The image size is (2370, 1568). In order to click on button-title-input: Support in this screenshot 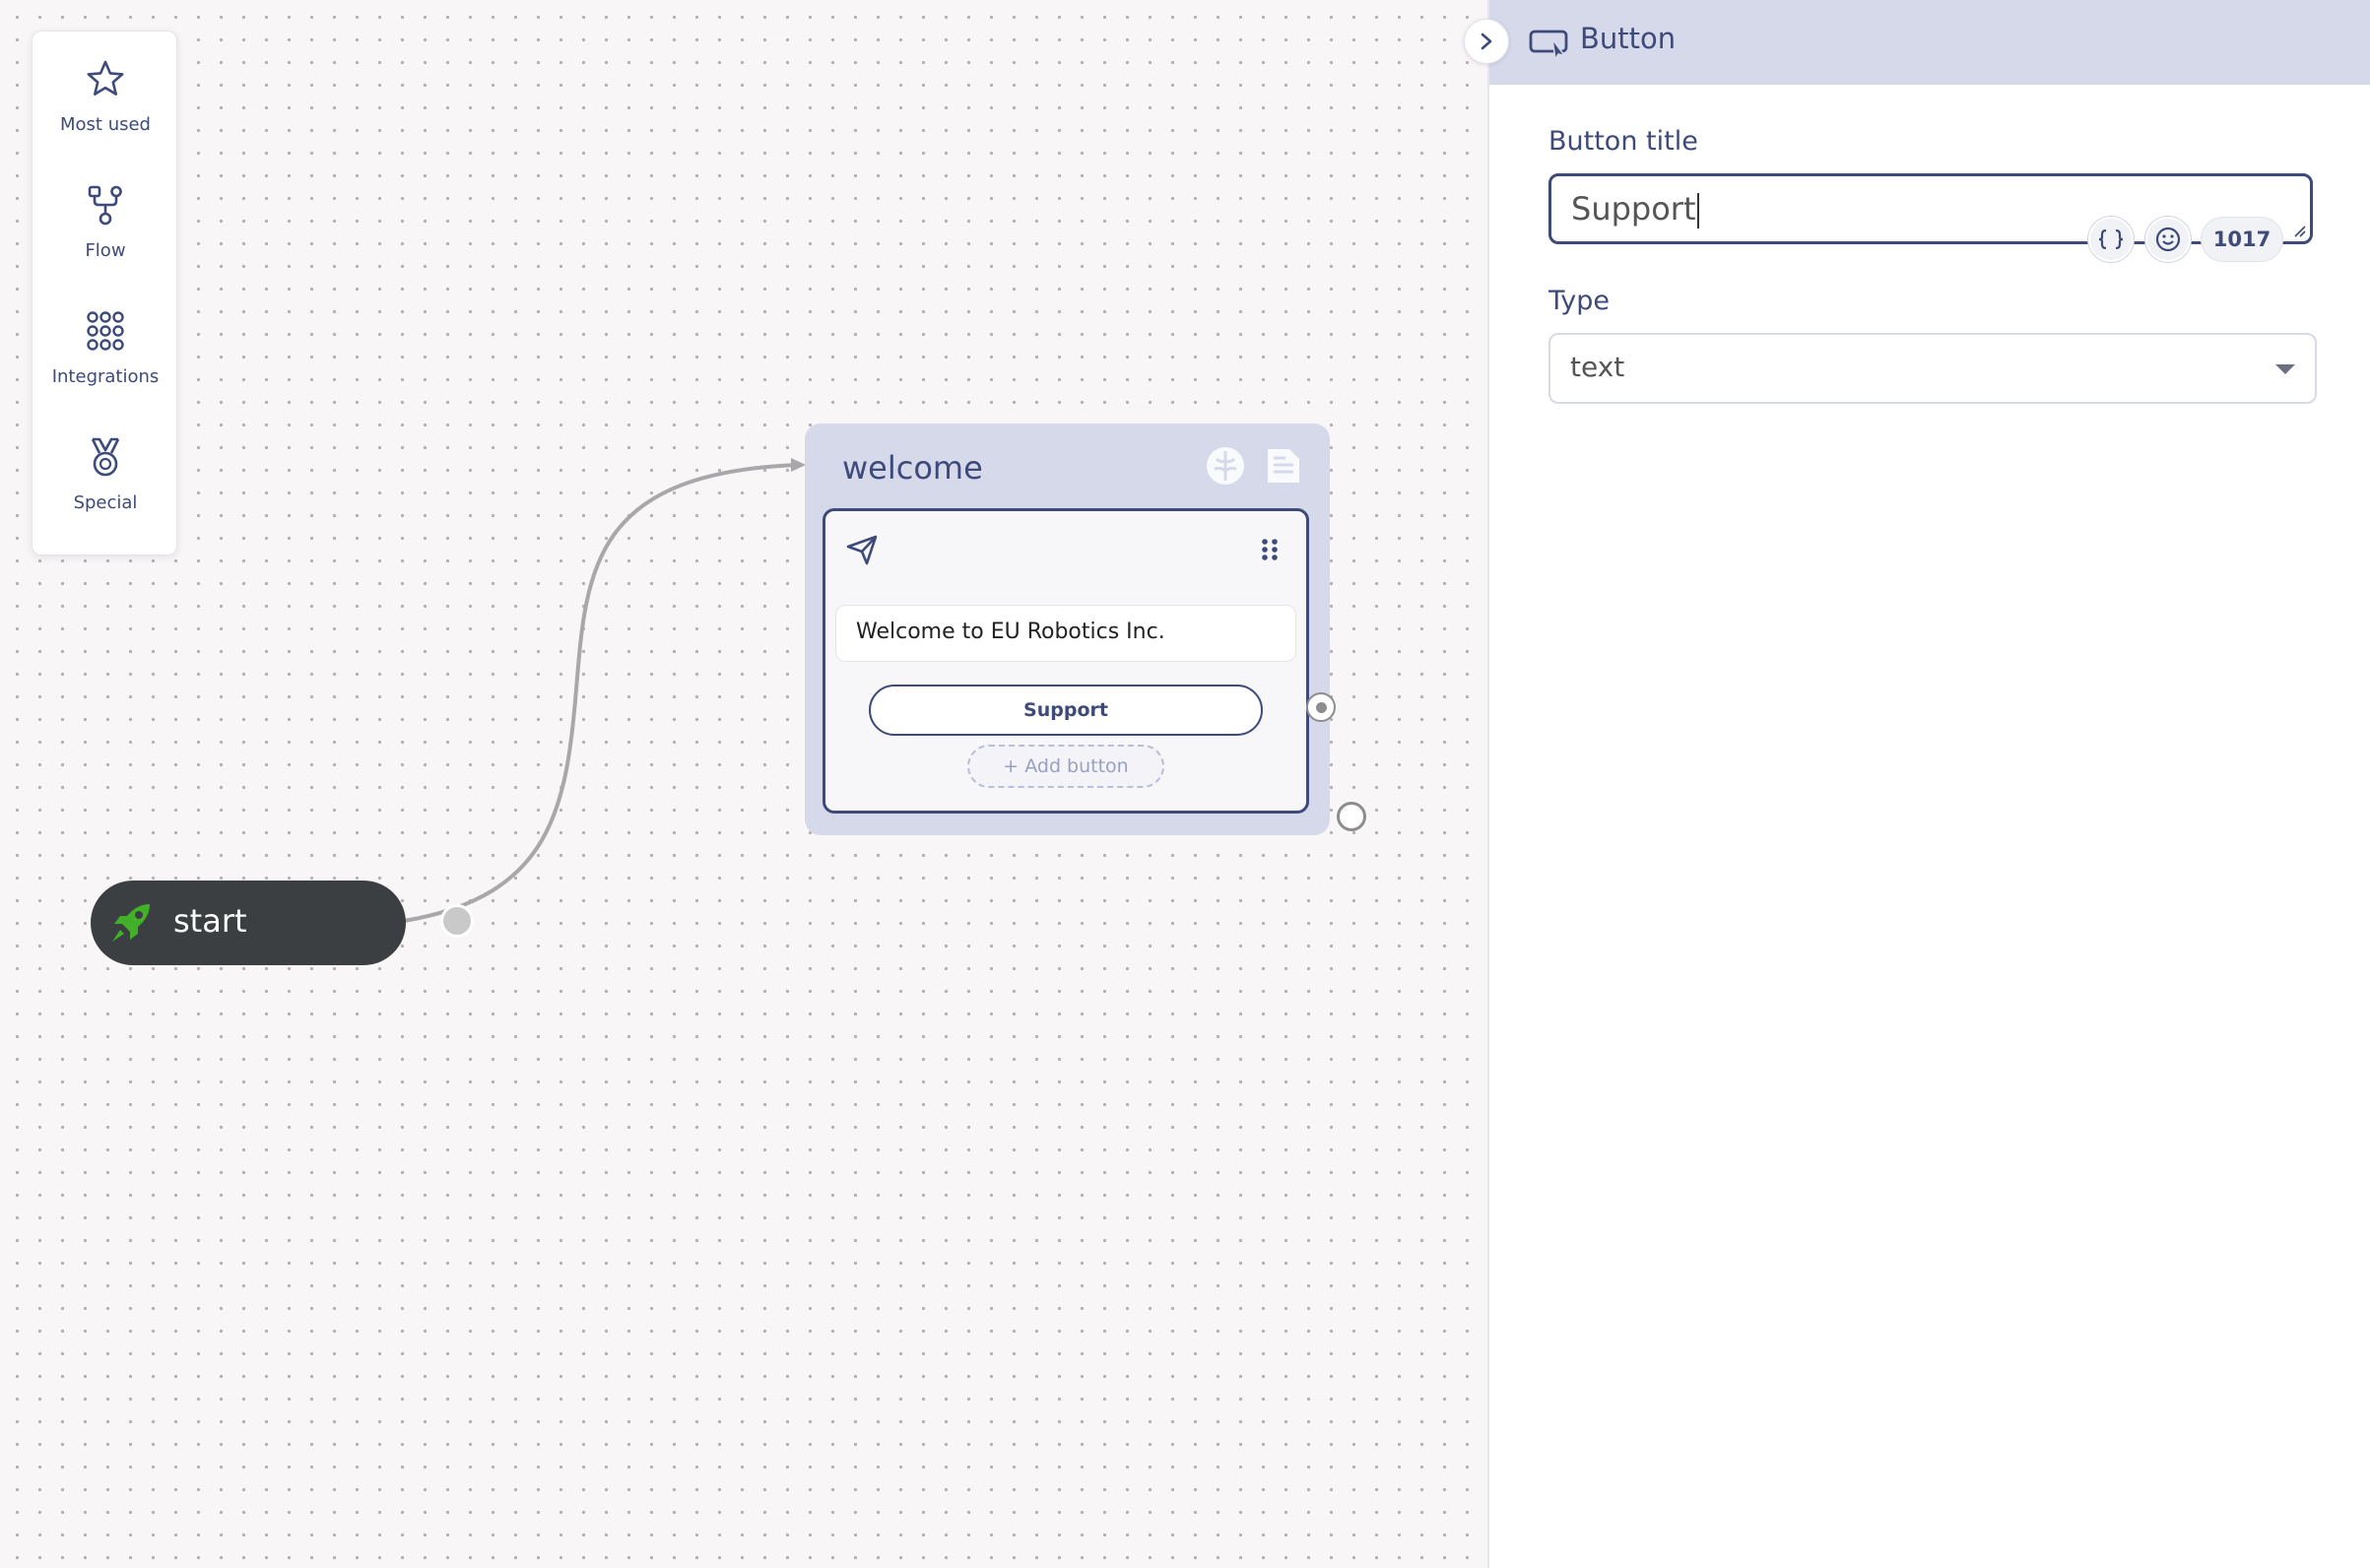, I will do `click(1931, 209)`.